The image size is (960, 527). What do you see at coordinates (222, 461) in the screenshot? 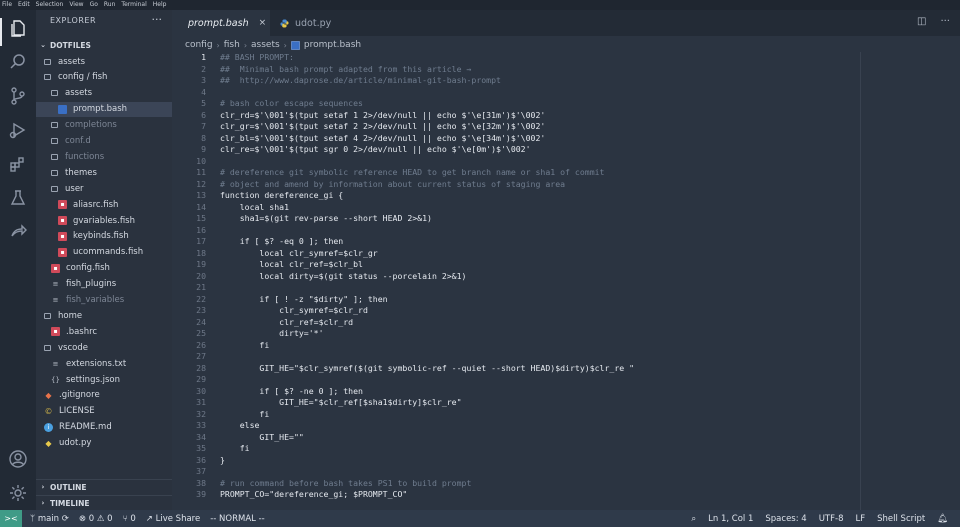
I see `code-line: }` at bounding box center [222, 461].